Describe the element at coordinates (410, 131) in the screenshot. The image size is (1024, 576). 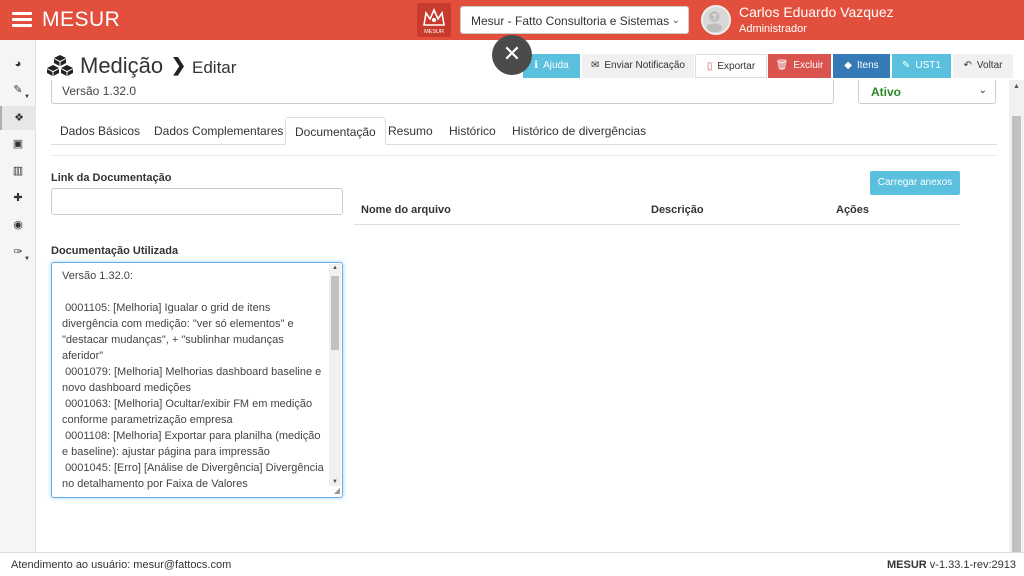
I see `tab-resumo: Resumo` at that location.